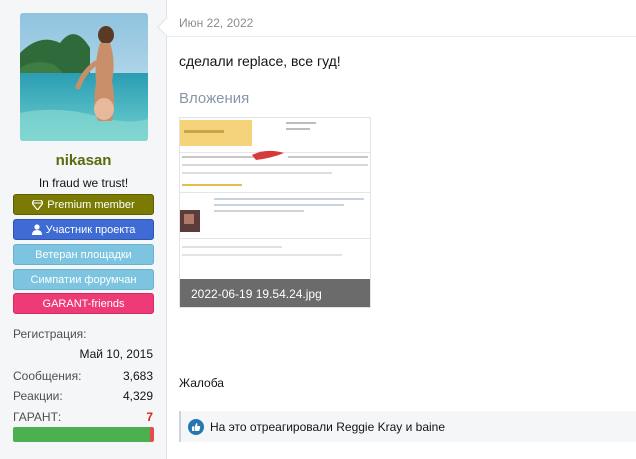 Image resolution: width=636 pixels, height=459 pixels. What do you see at coordinates (38, 204) in the screenshot?
I see `diamond-icon` at bounding box center [38, 204].